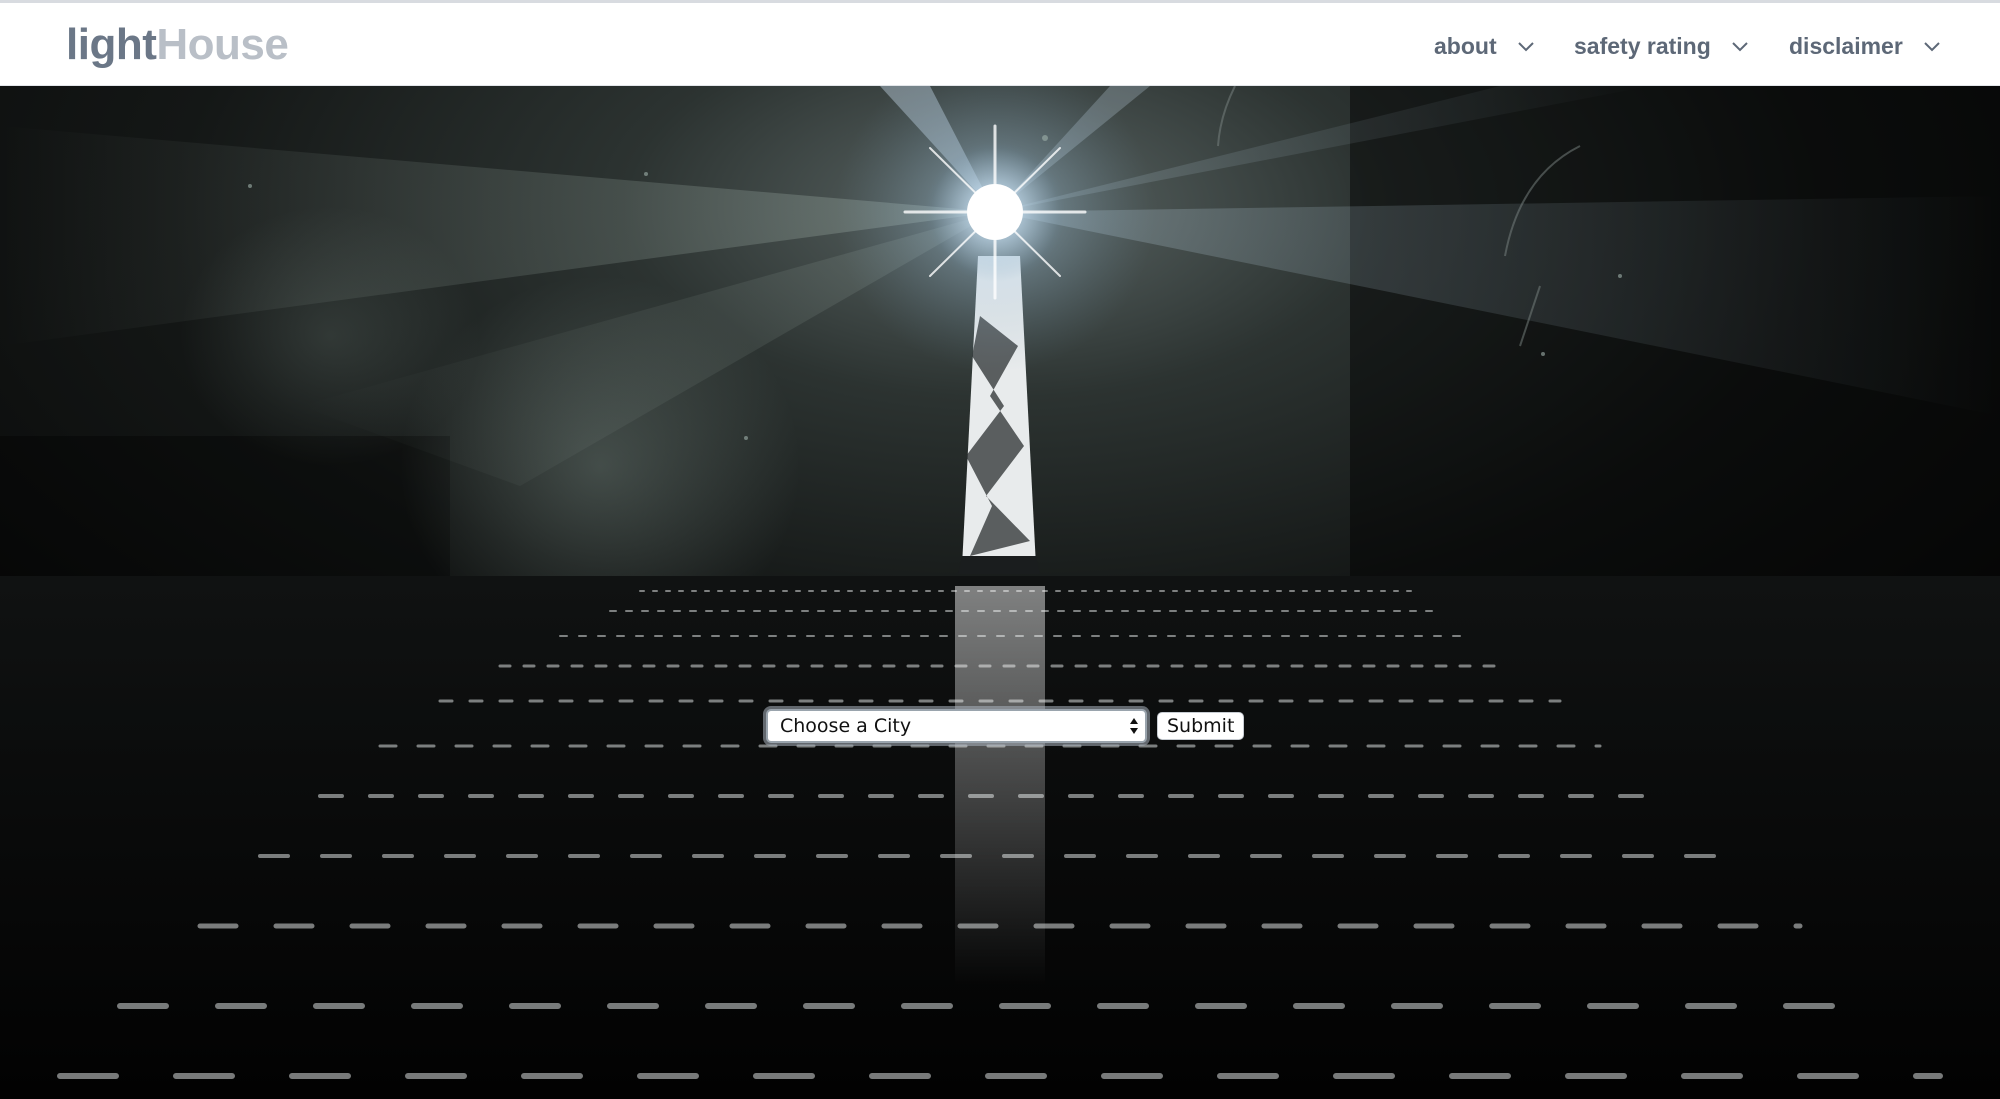  I want to click on brand-part-house: House, so click(222, 44).